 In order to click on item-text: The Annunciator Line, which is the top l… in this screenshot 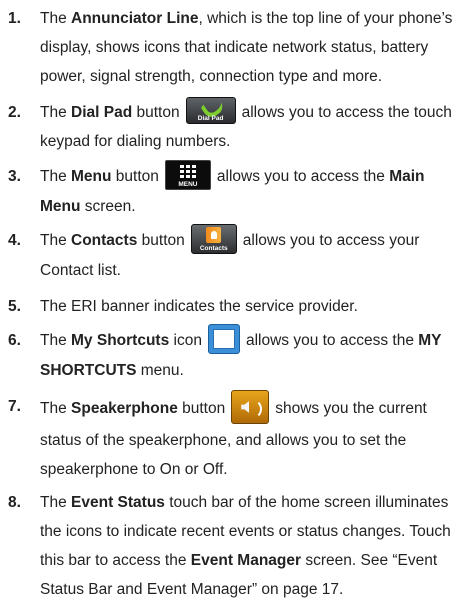, I will do `click(246, 47)`.